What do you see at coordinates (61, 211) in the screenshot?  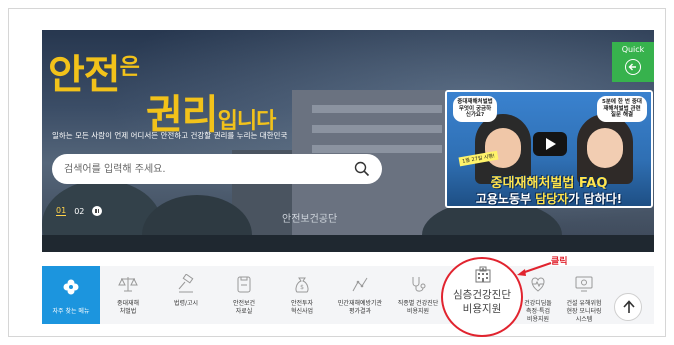 I see `pager-item-1: 01` at bounding box center [61, 211].